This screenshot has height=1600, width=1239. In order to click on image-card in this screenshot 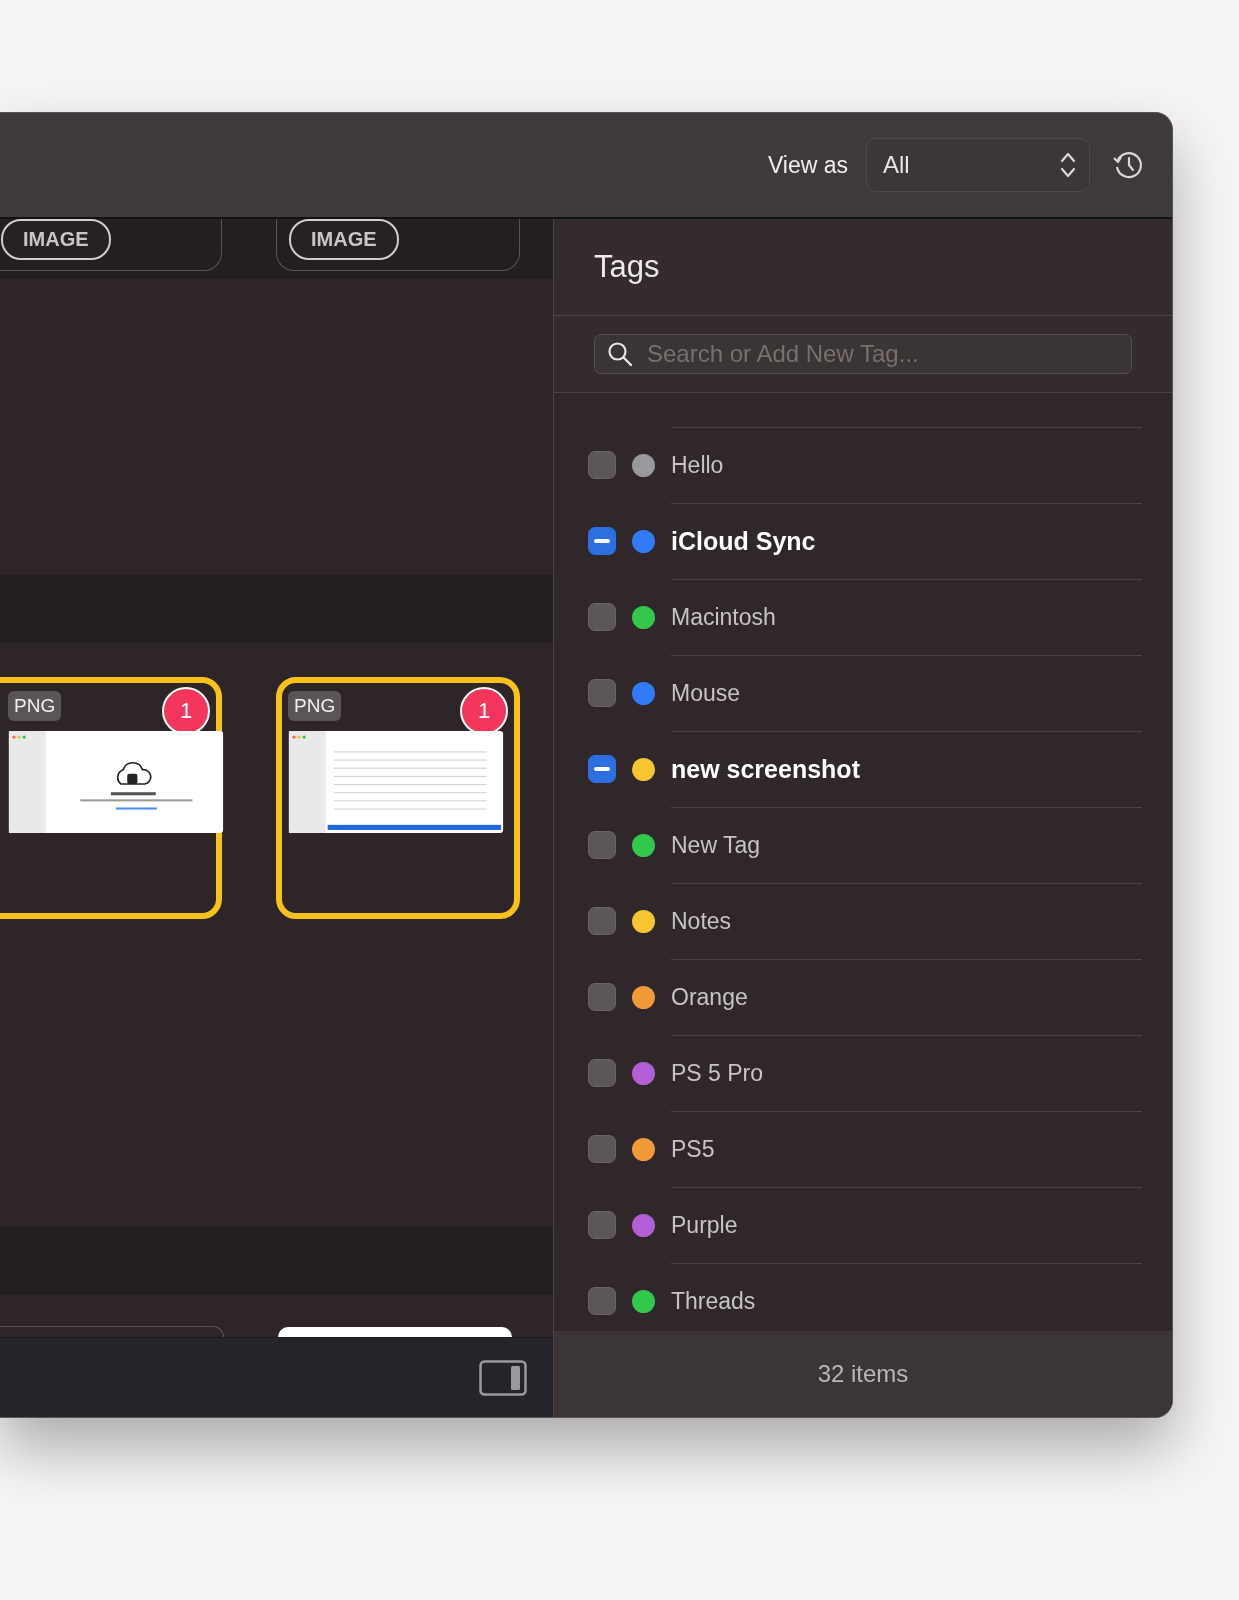, I will do `click(395, 1332)`.